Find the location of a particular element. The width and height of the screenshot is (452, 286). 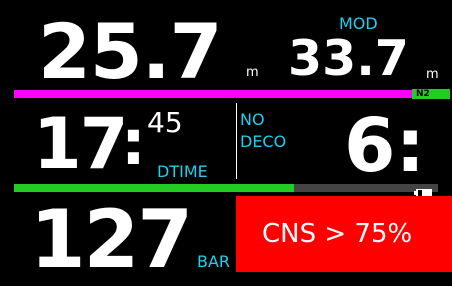

depth-value: 25.7 is located at coordinates (130, 51).